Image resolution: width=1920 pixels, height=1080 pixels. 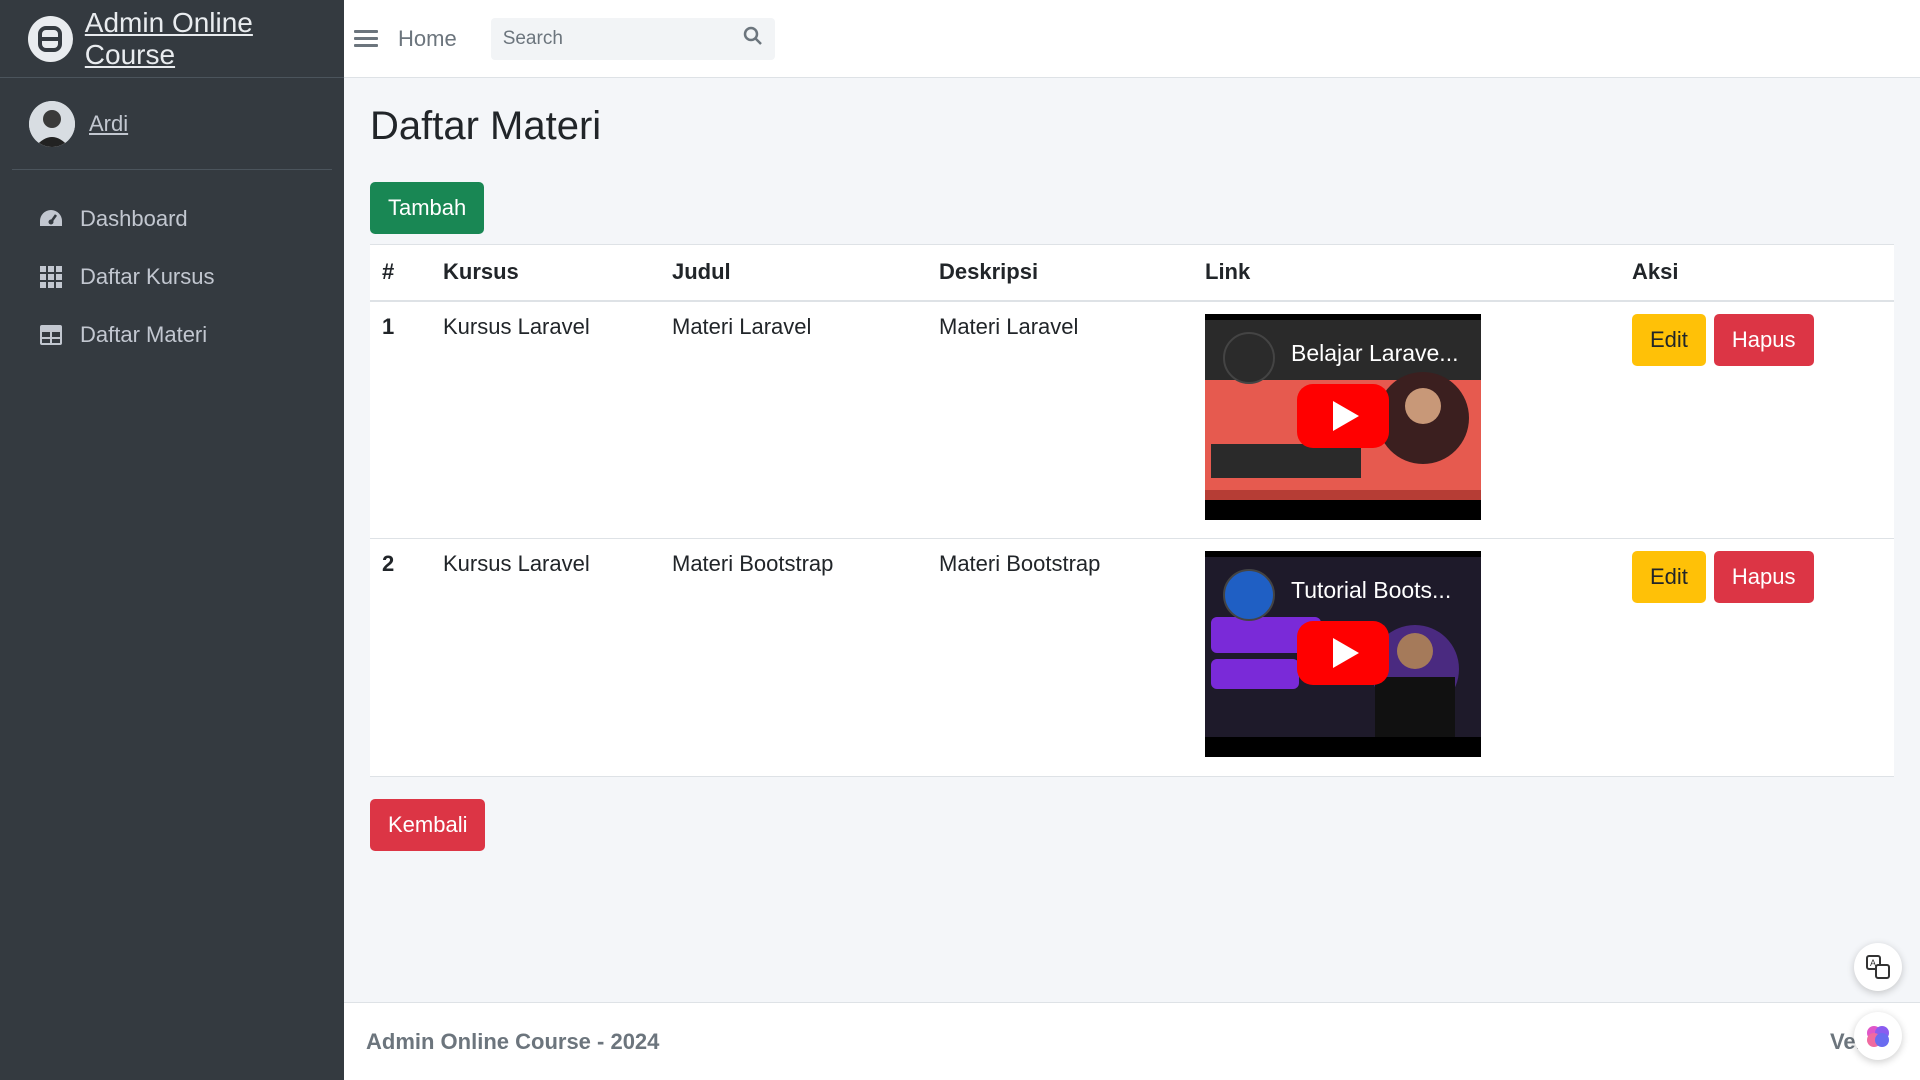 What do you see at coordinates (1873, 963) in the screenshot?
I see `svg-text: A` at bounding box center [1873, 963].